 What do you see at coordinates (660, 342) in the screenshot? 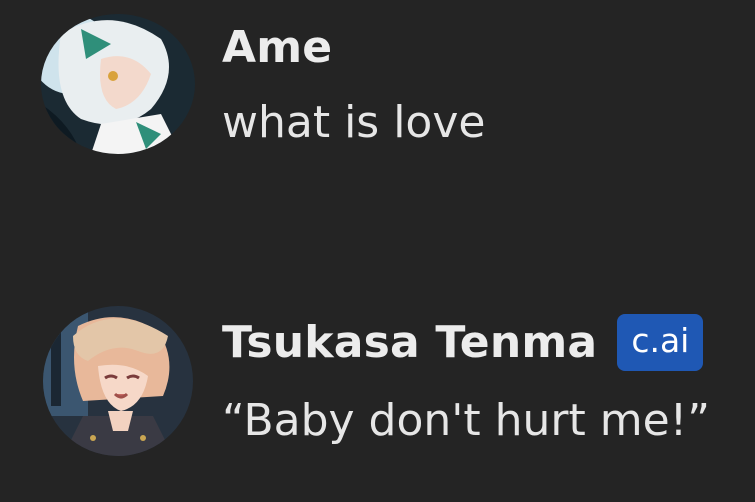
I see `cai-badge: c.ai` at bounding box center [660, 342].